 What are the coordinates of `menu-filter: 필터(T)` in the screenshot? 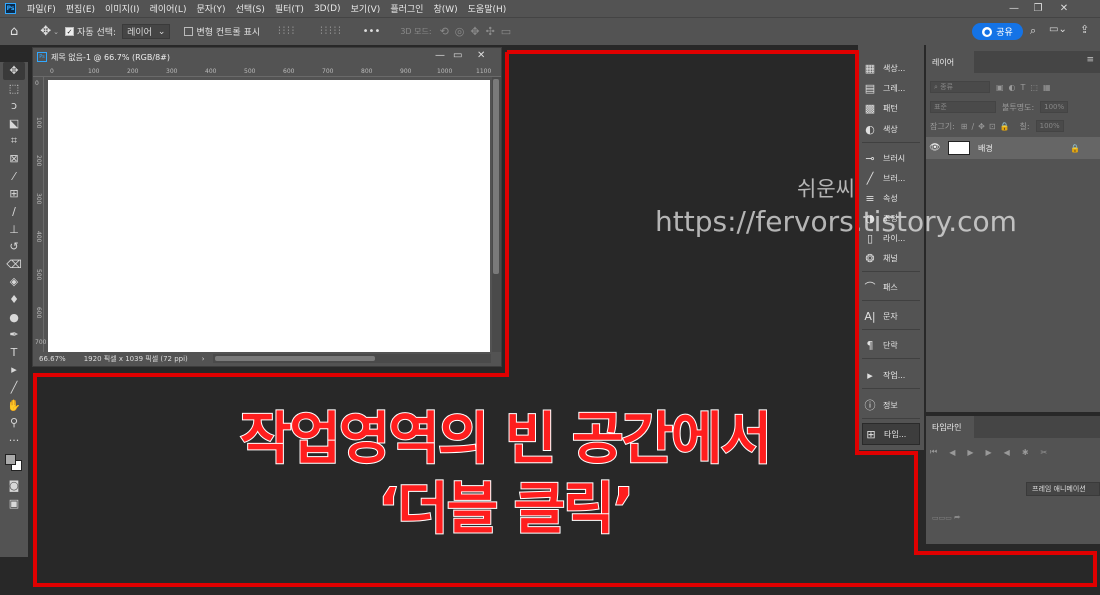 It's located at (289, 8).